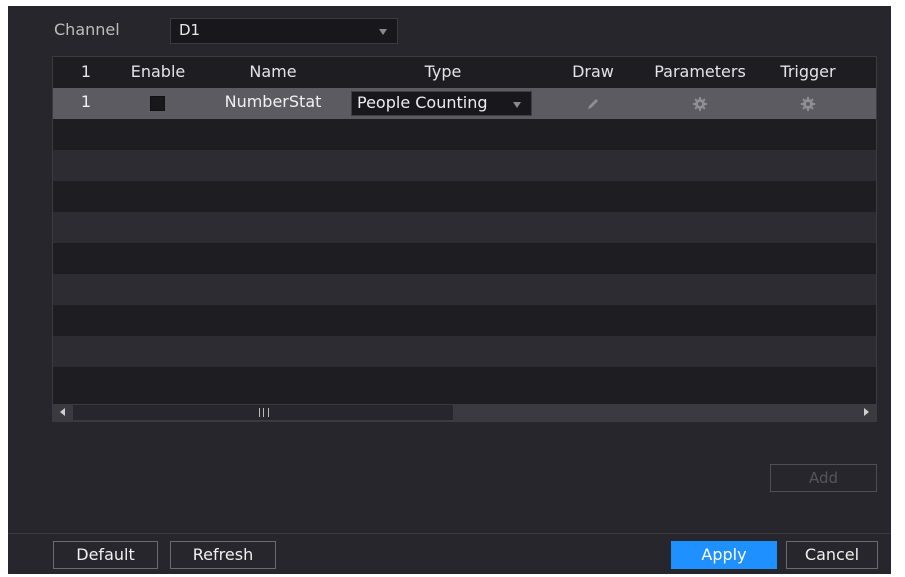 This screenshot has height=577, width=905. What do you see at coordinates (866, 412) in the screenshot?
I see `scroll-right-icon` at bounding box center [866, 412].